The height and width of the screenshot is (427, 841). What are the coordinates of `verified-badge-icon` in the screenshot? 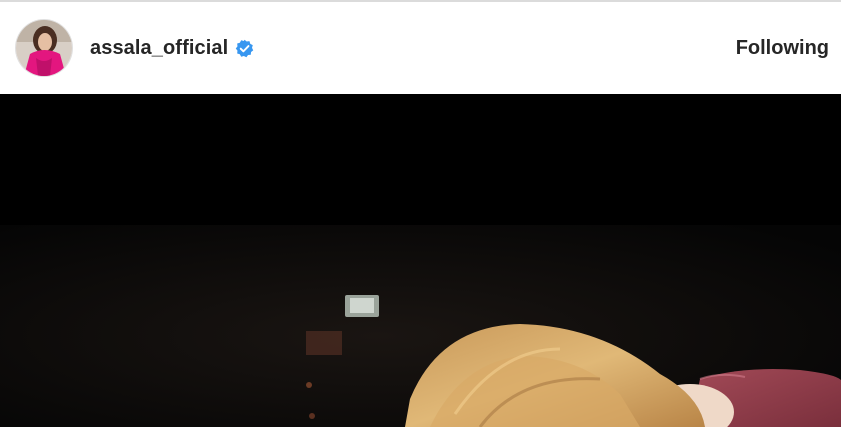 It's located at (244, 48).